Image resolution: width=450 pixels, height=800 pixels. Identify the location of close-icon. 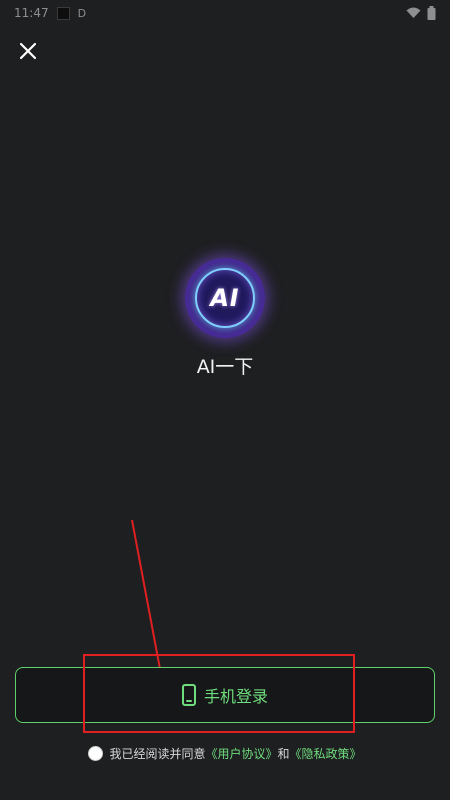
(28, 51).